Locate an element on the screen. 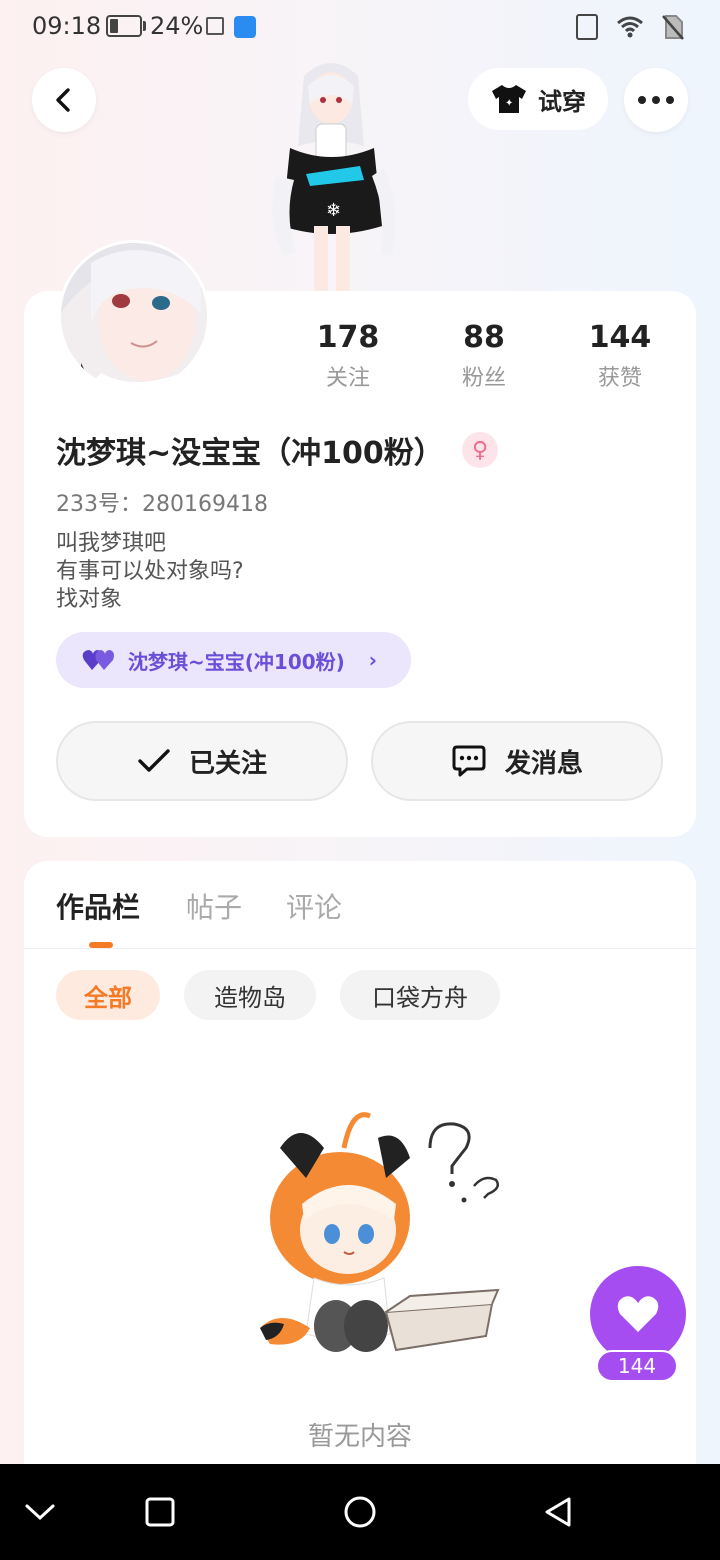 This screenshot has width=720, height=1560. chat-bubble-icon is located at coordinates (469, 761).